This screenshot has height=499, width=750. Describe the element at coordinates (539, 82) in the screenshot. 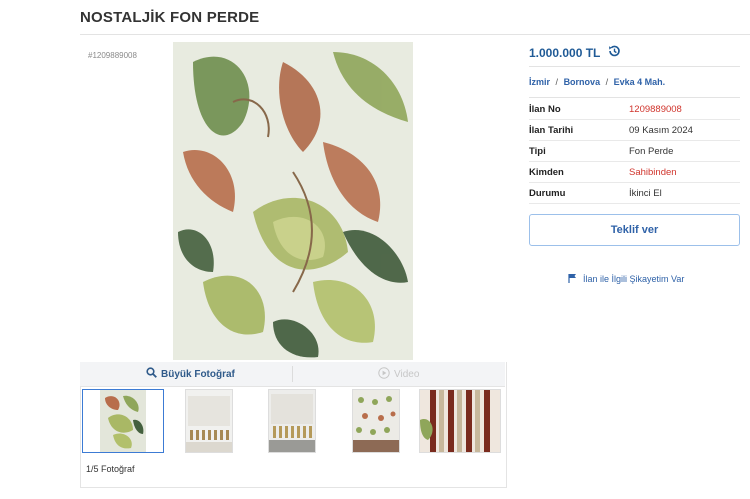

I see `breadcrumb-city: İzmir` at that location.